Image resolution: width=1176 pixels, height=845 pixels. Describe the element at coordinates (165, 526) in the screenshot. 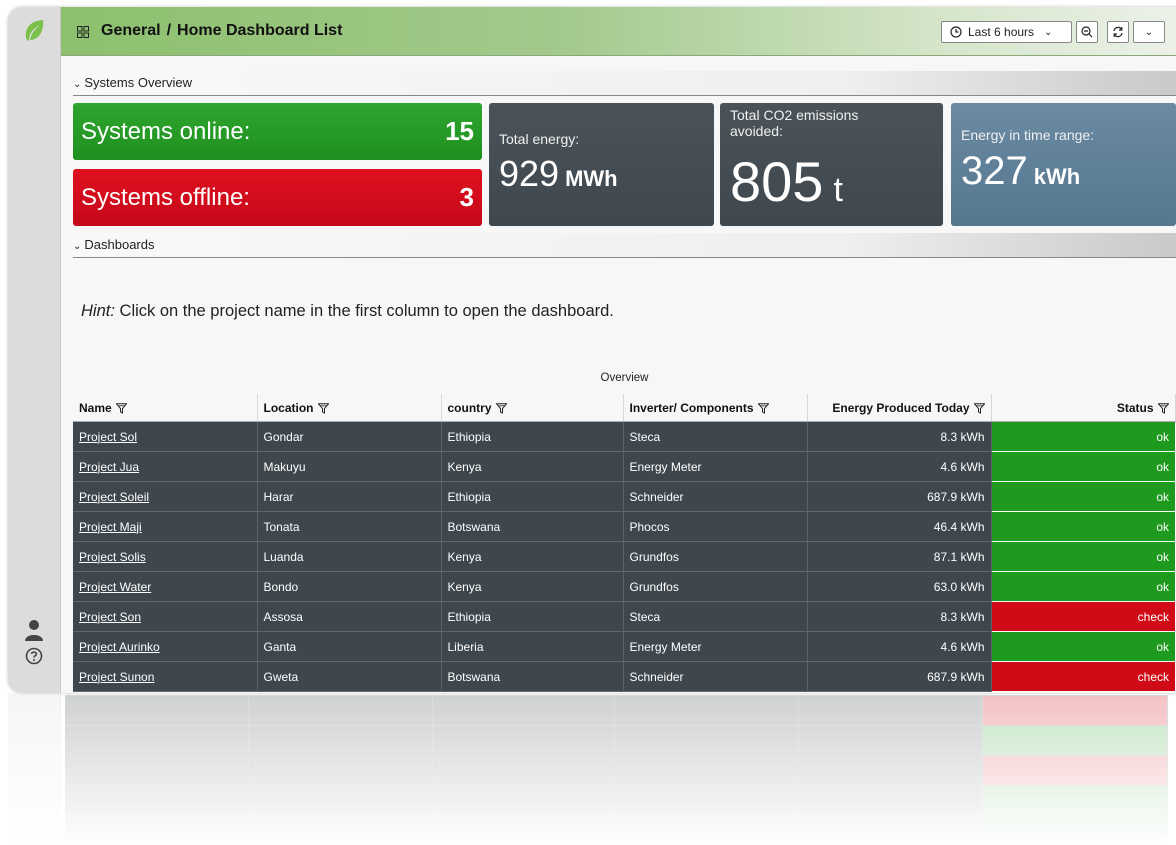

I see `project-name-link: Project Maji` at that location.